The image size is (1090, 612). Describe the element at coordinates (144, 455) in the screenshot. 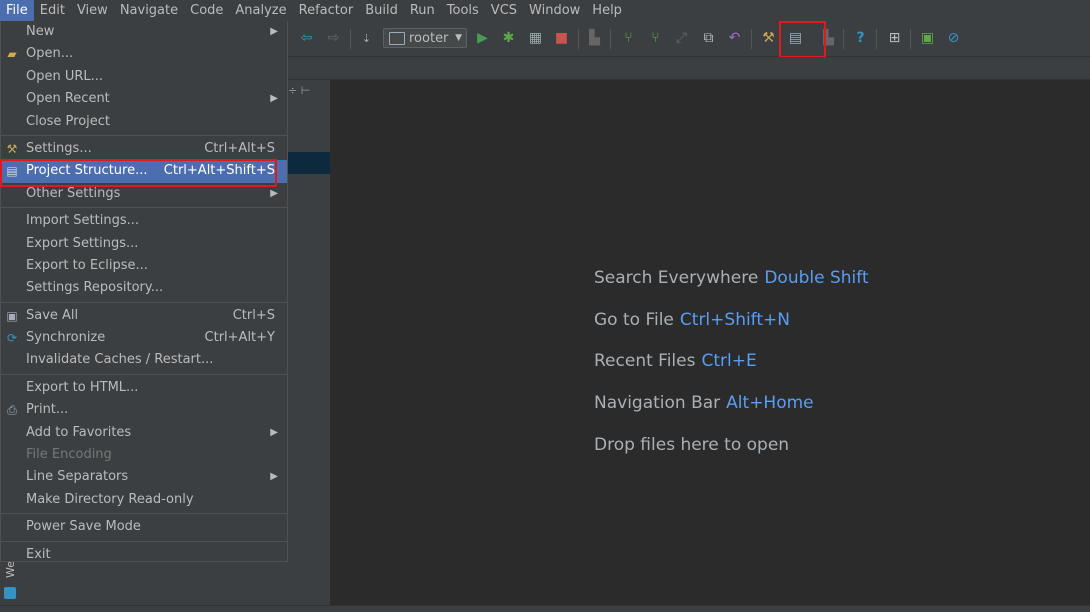

I see `menu-item-file-encoding: File Encoding` at that location.